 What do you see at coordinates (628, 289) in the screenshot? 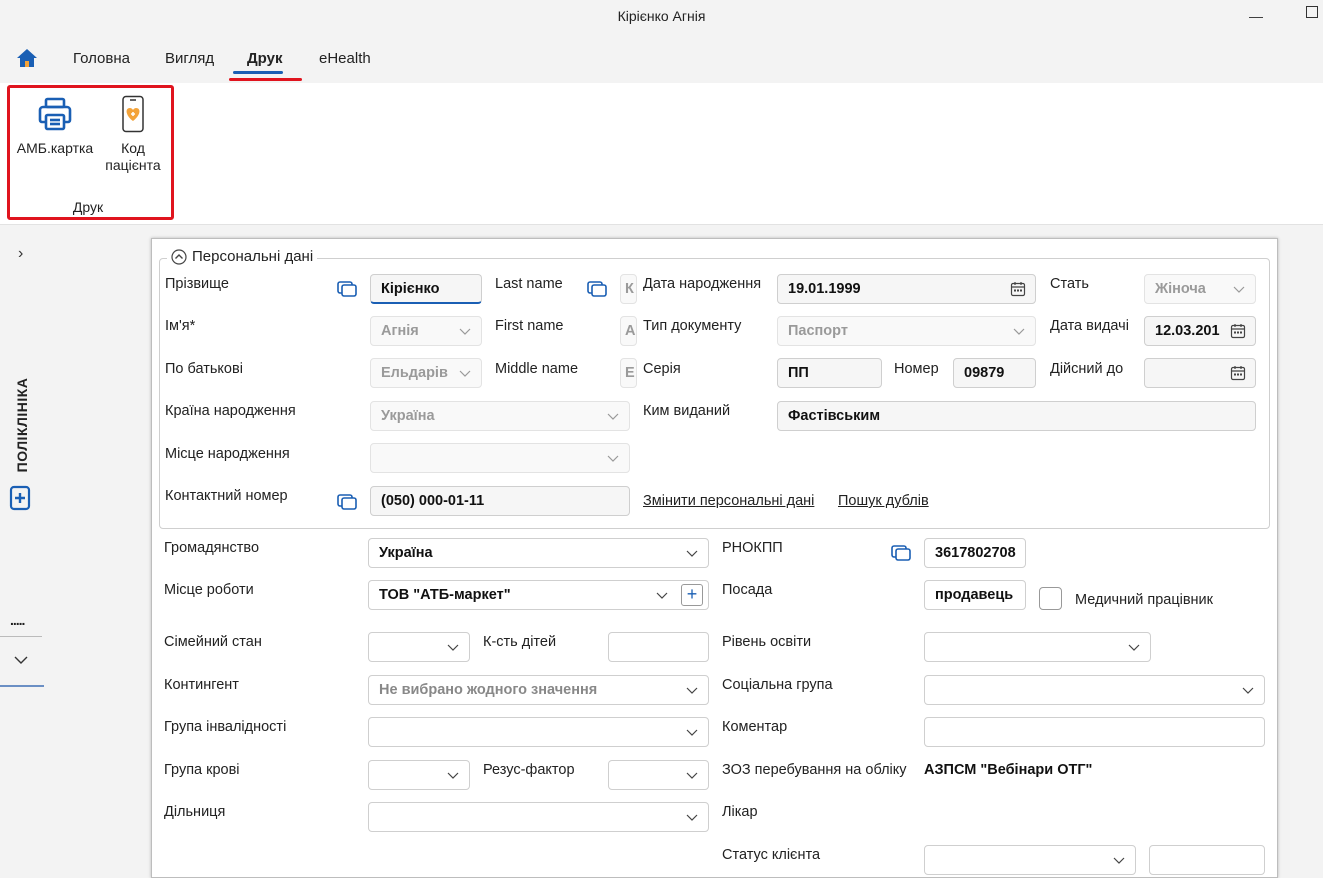
I see `lastname-field: К` at bounding box center [628, 289].